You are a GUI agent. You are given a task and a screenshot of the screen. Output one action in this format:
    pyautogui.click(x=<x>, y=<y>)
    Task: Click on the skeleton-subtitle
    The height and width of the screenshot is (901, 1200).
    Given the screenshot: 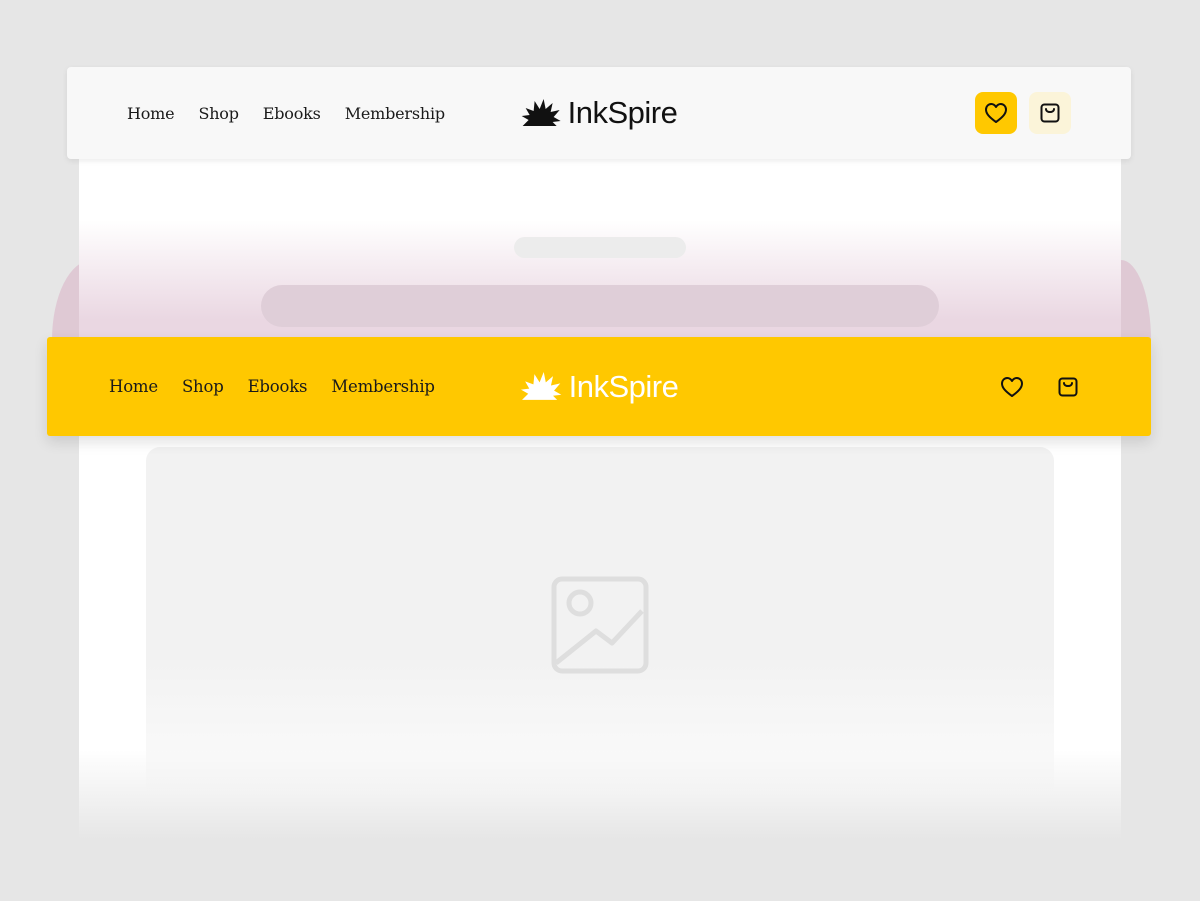 What is the action you would take?
    pyautogui.click(x=600, y=247)
    